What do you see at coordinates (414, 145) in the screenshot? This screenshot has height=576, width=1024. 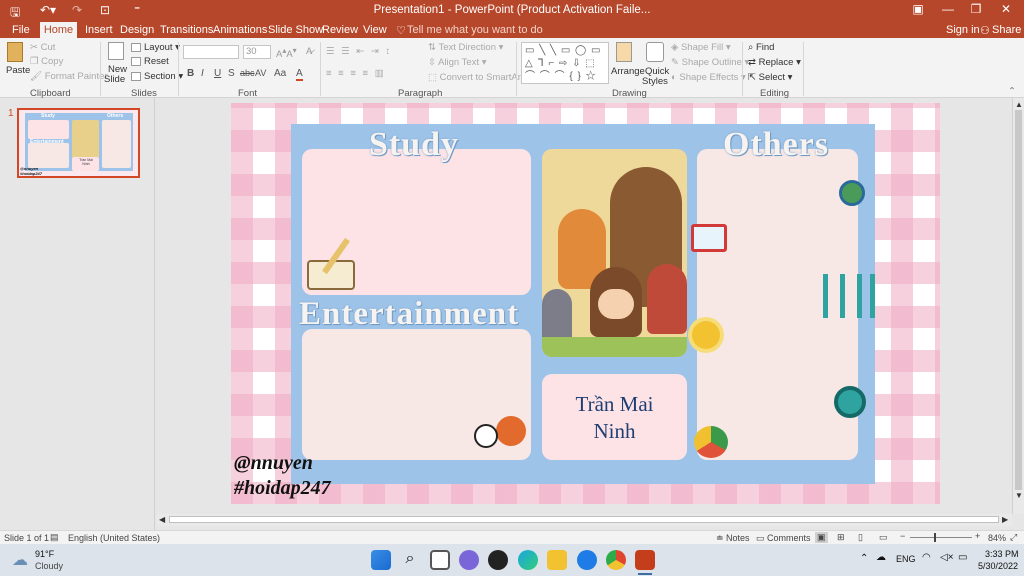 I see `study-title: Study` at bounding box center [414, 145].